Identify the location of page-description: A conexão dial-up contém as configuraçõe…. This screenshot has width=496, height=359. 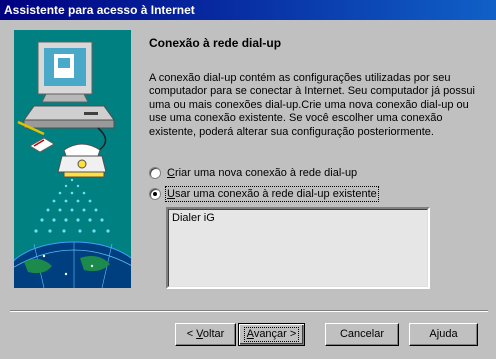
(312, 105).